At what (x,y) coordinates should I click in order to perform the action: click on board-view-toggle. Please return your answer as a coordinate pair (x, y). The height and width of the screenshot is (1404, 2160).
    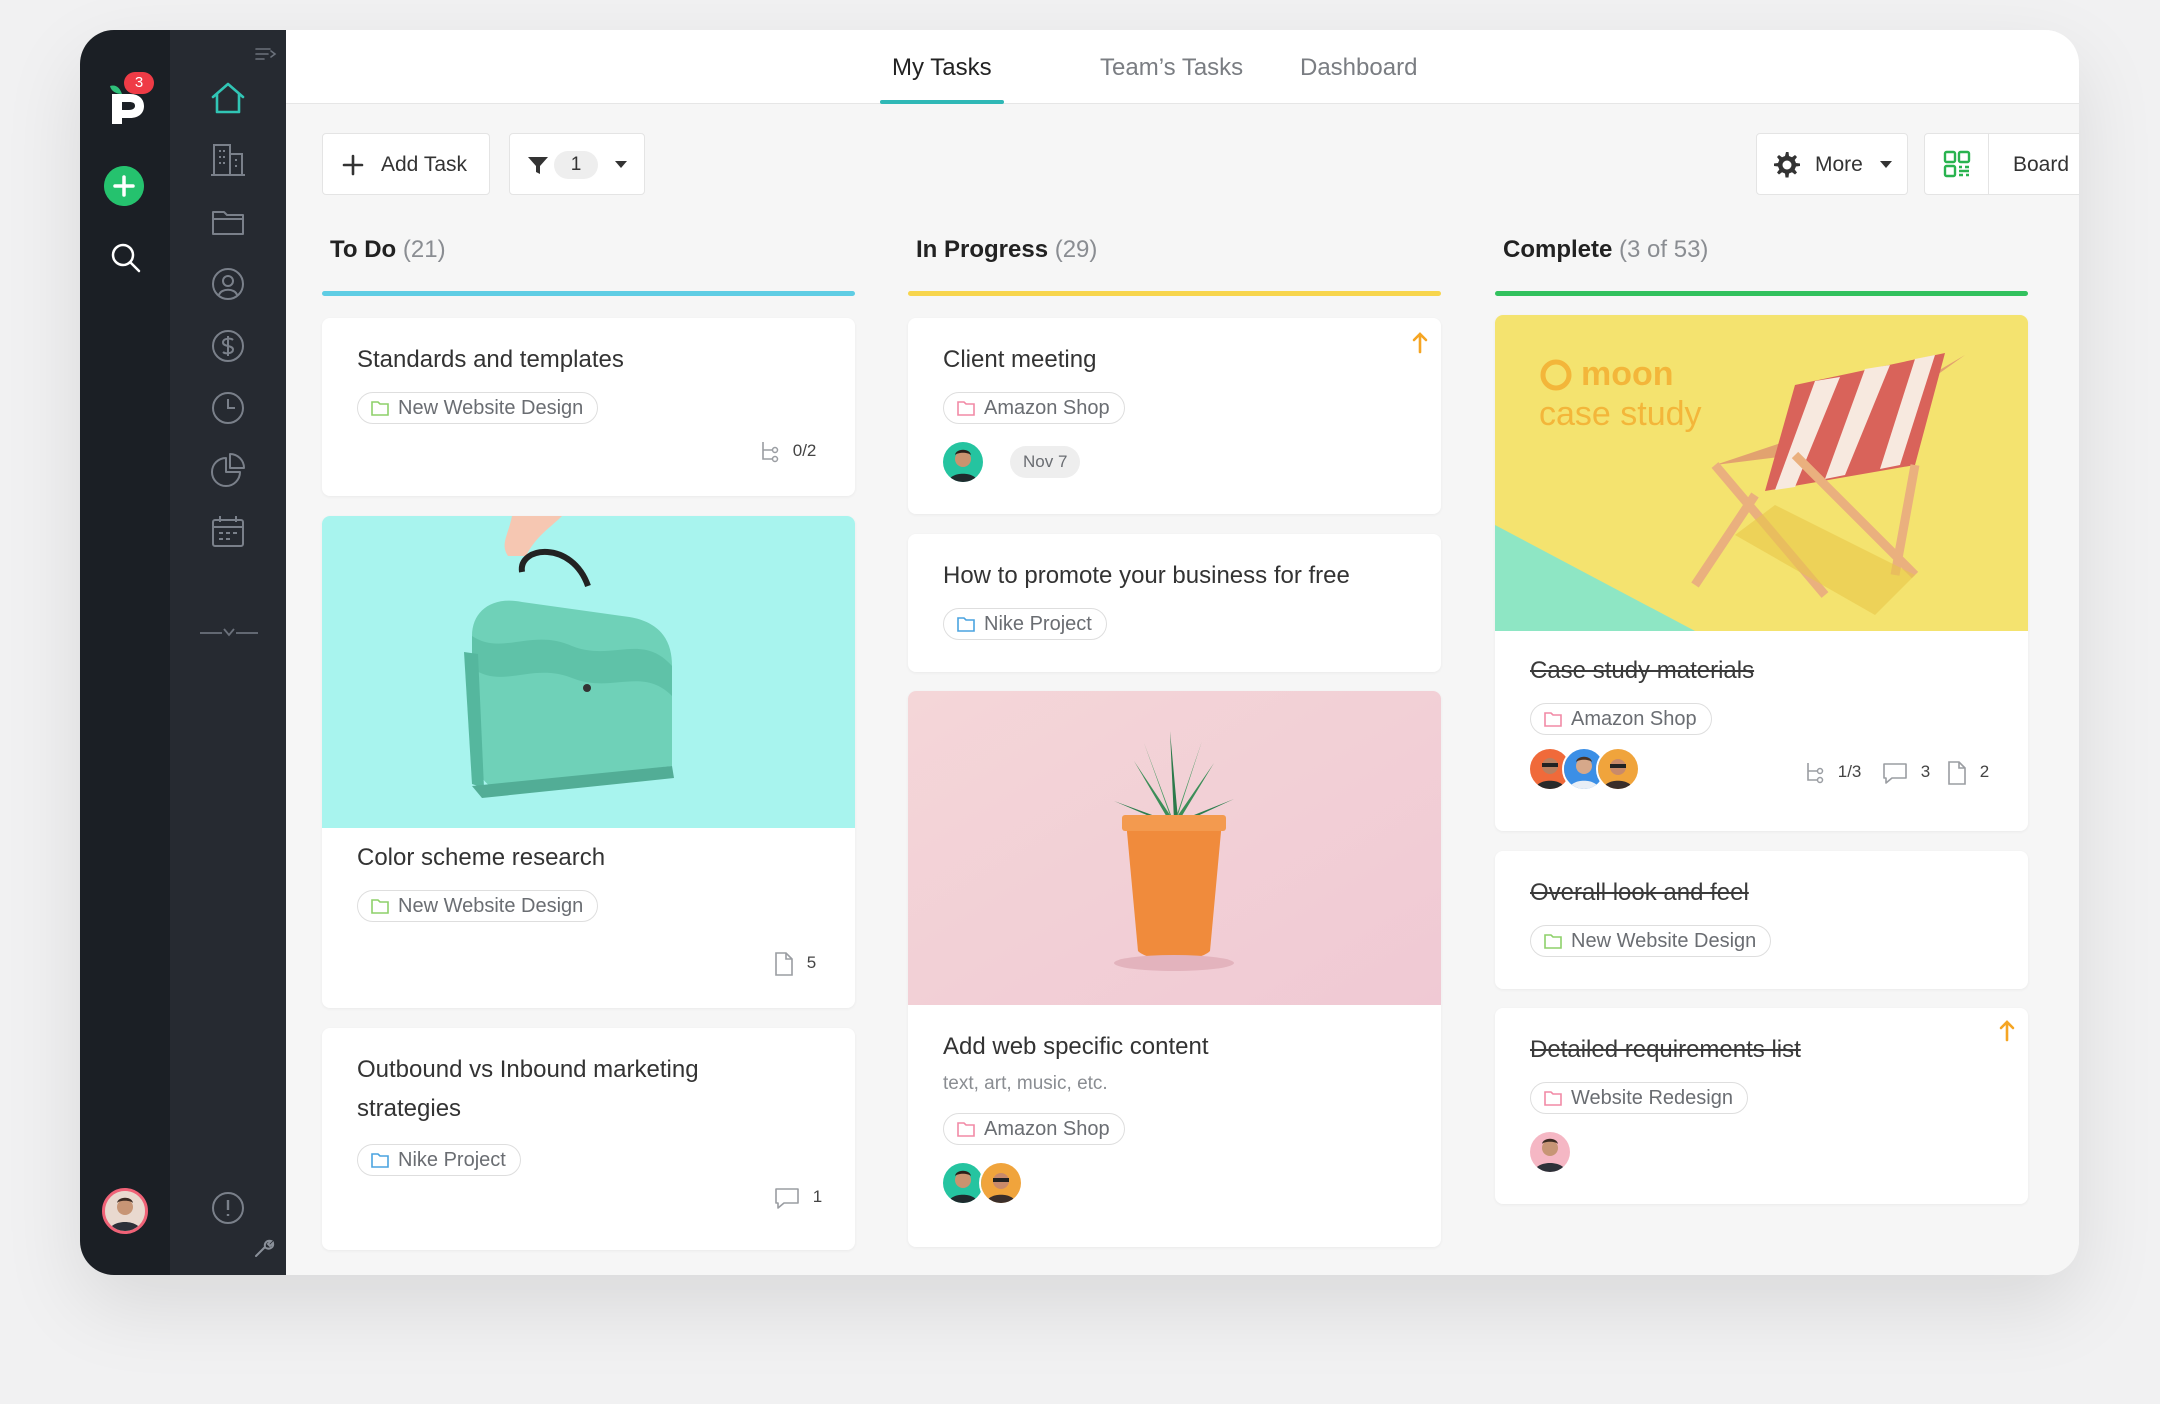
    Looking at the image, I should click on (1957, 164).